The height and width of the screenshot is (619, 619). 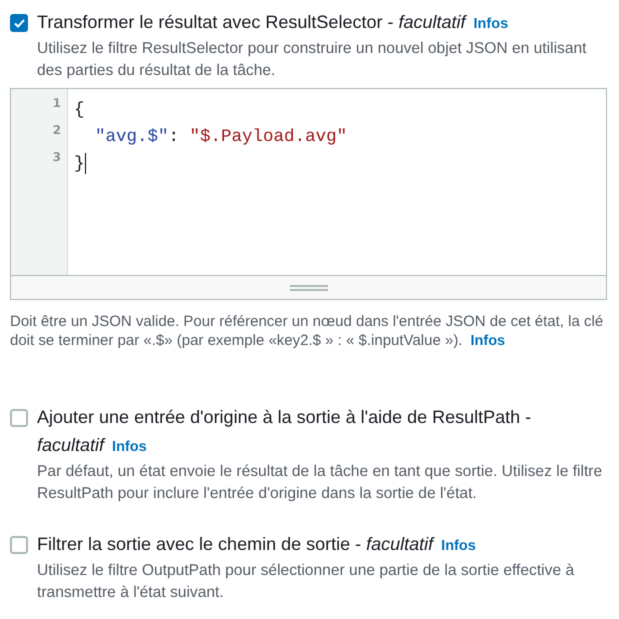 I want to click on code-line: {, so click(x=79, y=110).